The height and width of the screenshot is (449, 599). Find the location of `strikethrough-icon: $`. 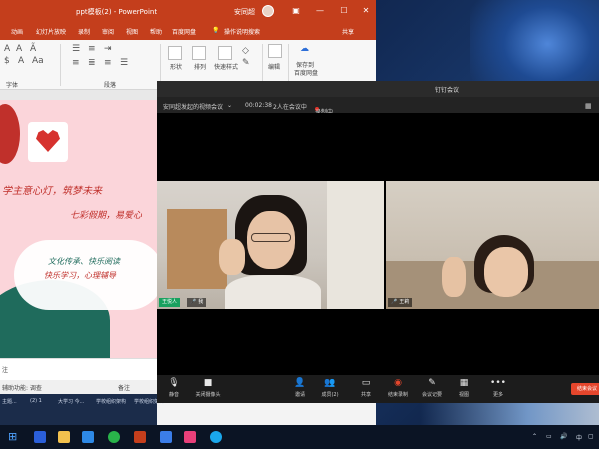

strikethrough-icon: $ is located at coordinates (7, 61).